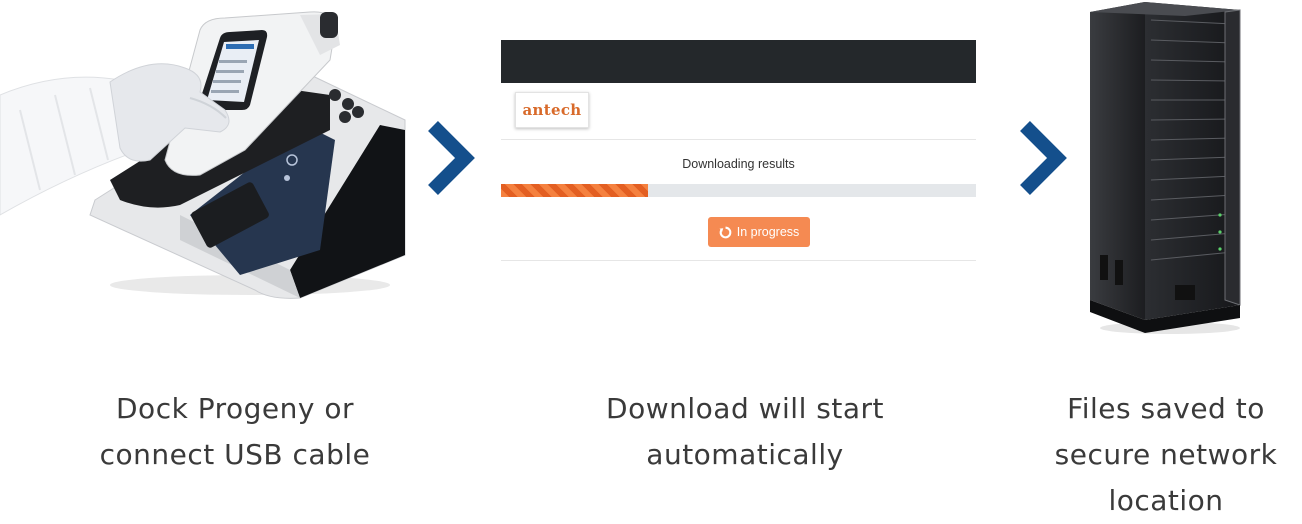 Image resolution: width=1302 pixels, height=524 pixels. What do you see at coordinates (745, 408) in the screenshot?
I see `caption-line: Download will start` at bounding box center [745, 408].